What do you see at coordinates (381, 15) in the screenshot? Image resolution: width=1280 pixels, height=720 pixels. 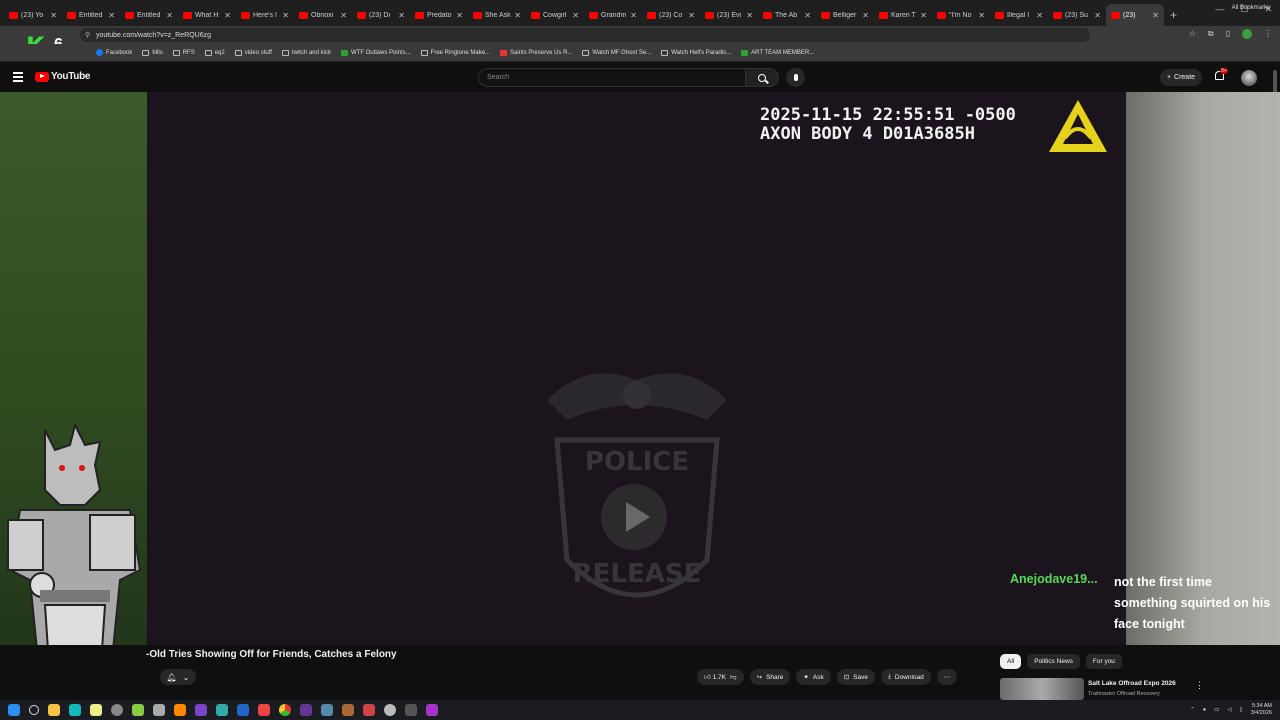 I see `browser-tab: (23) Di ✕` at bounding box center [381, 15].